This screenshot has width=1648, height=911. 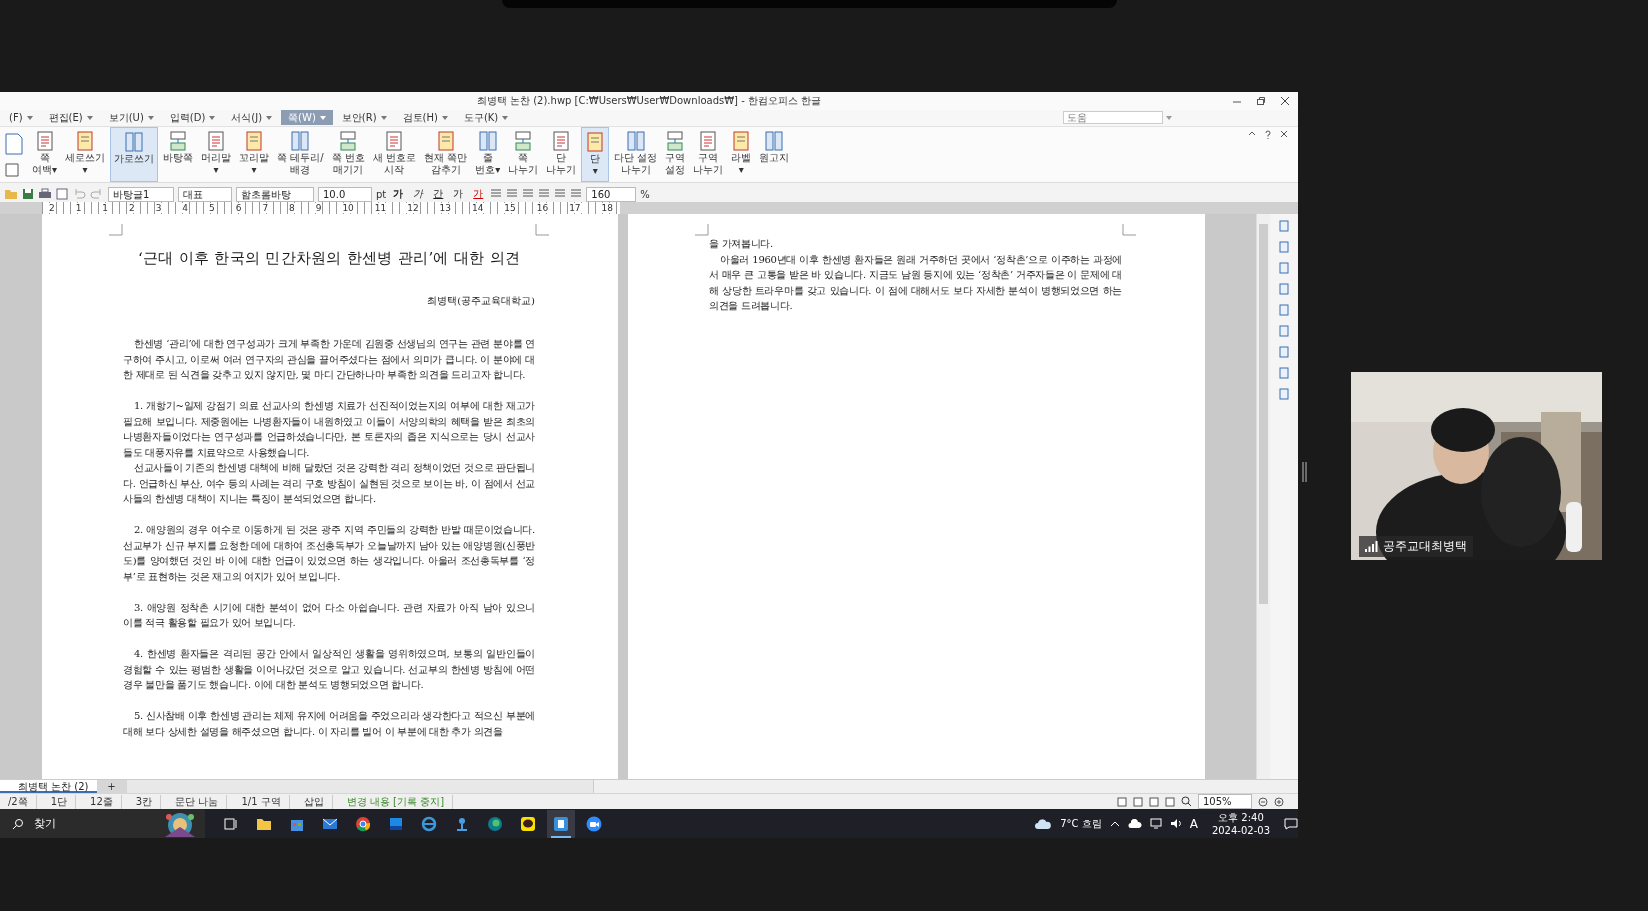 I want to click on clock-time: 오후 2:40, so click(x=1241, y=817).